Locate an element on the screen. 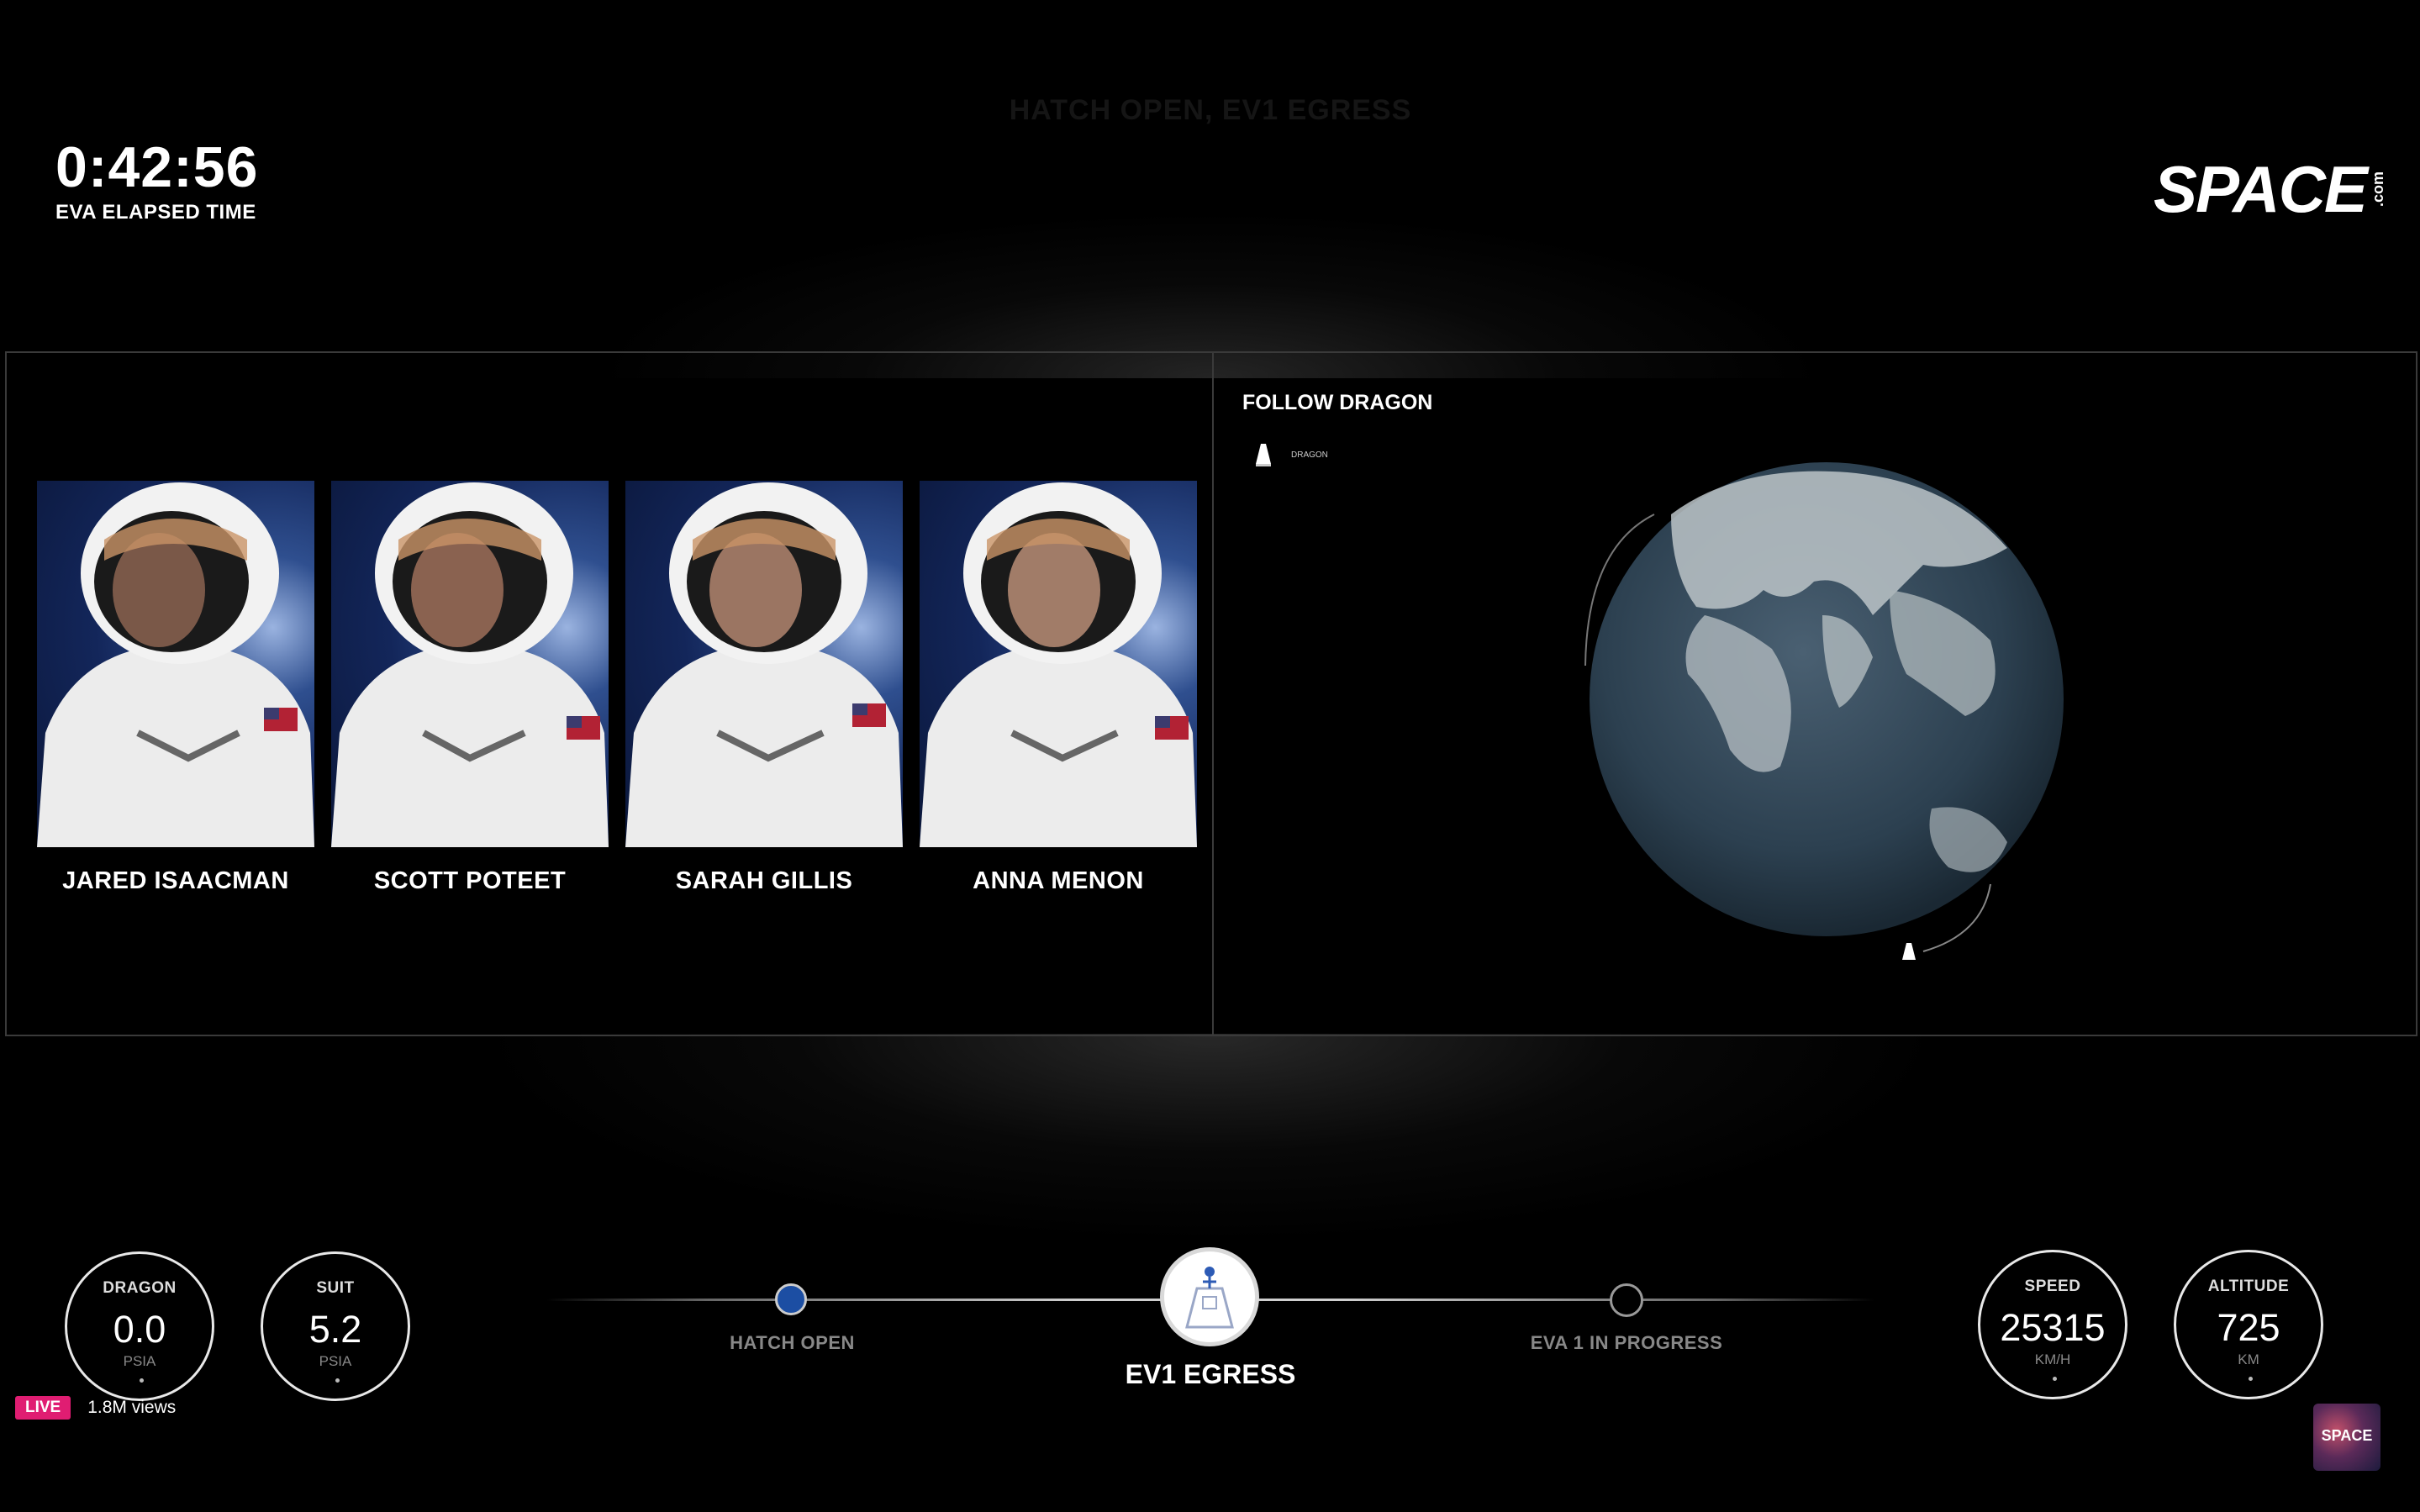  gauge-value: 725 is located at coordinates (2248, 1327).